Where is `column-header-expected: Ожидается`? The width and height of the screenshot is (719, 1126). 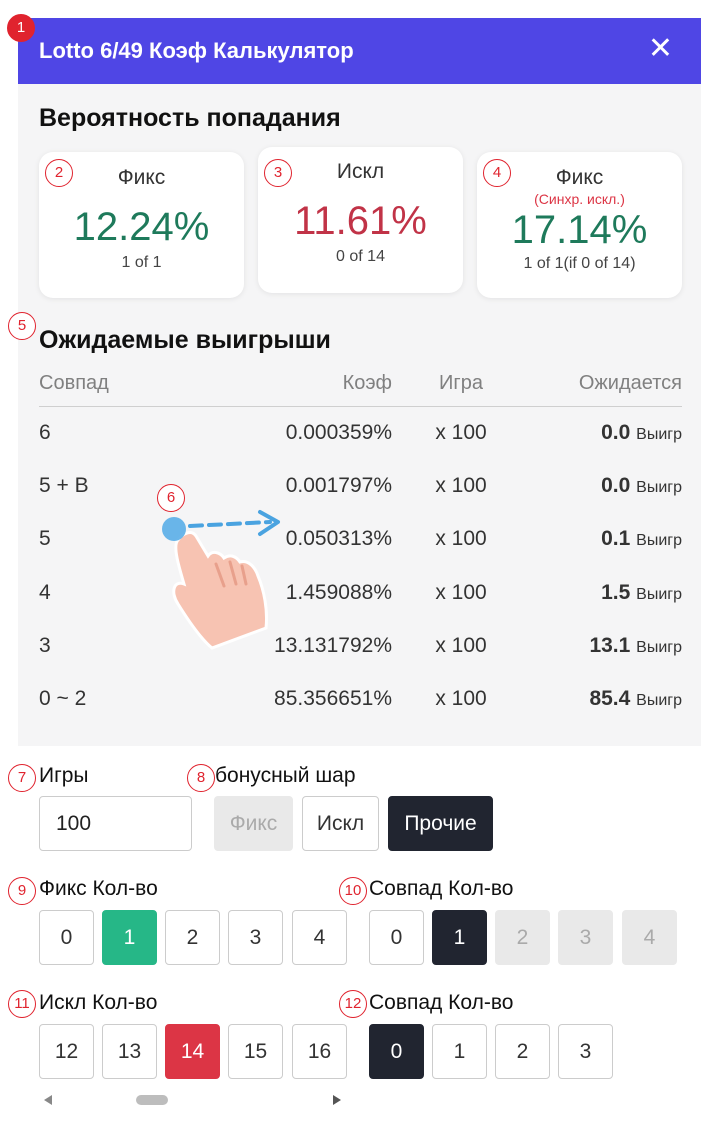 column-header-expected: Ожидается is located at coordinates (606, 384).